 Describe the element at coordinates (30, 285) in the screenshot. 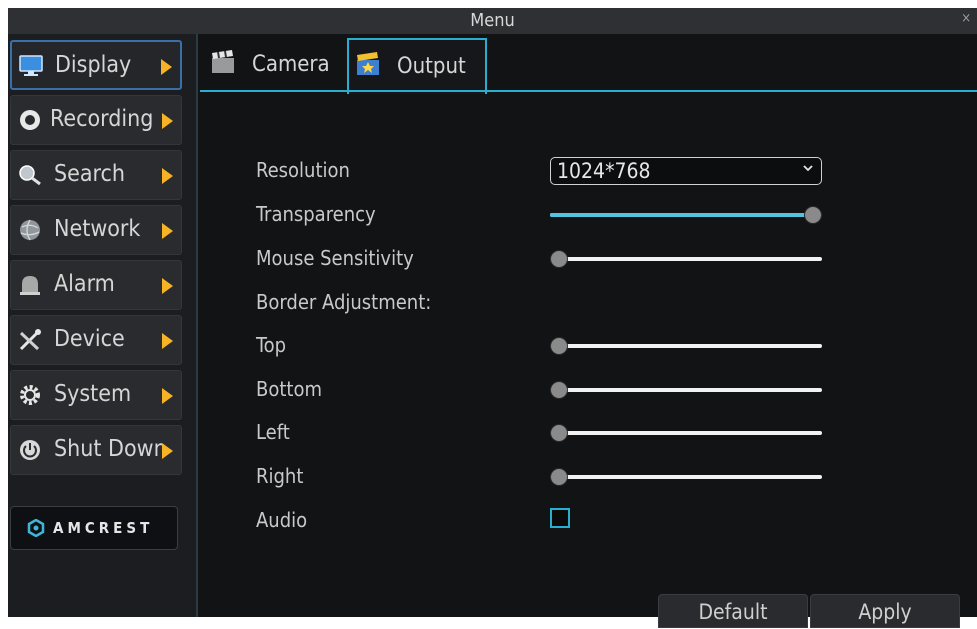

I see `alarm-bell-icon` at that location.